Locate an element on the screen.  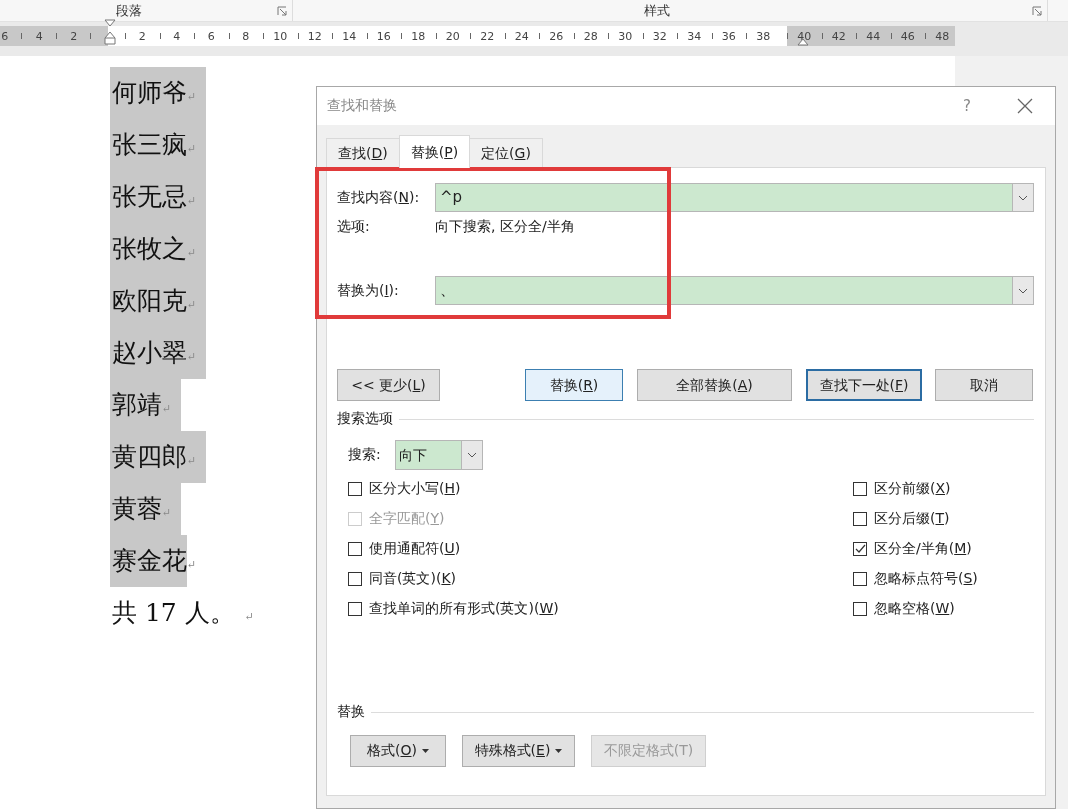
checkbox-label: 同音(英文)(K) is located at coordinates (413, 579).